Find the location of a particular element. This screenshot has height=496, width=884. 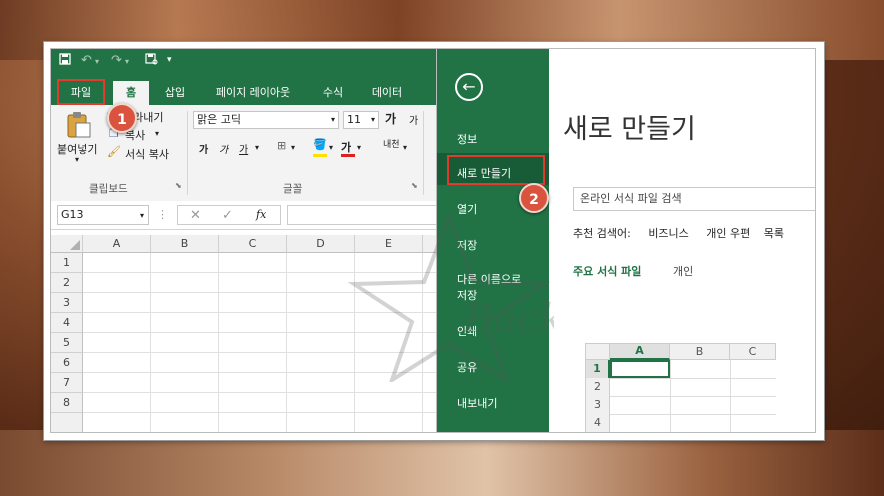

suggest-link-personal: 개인 우편 is located at coordinates (728, 233).